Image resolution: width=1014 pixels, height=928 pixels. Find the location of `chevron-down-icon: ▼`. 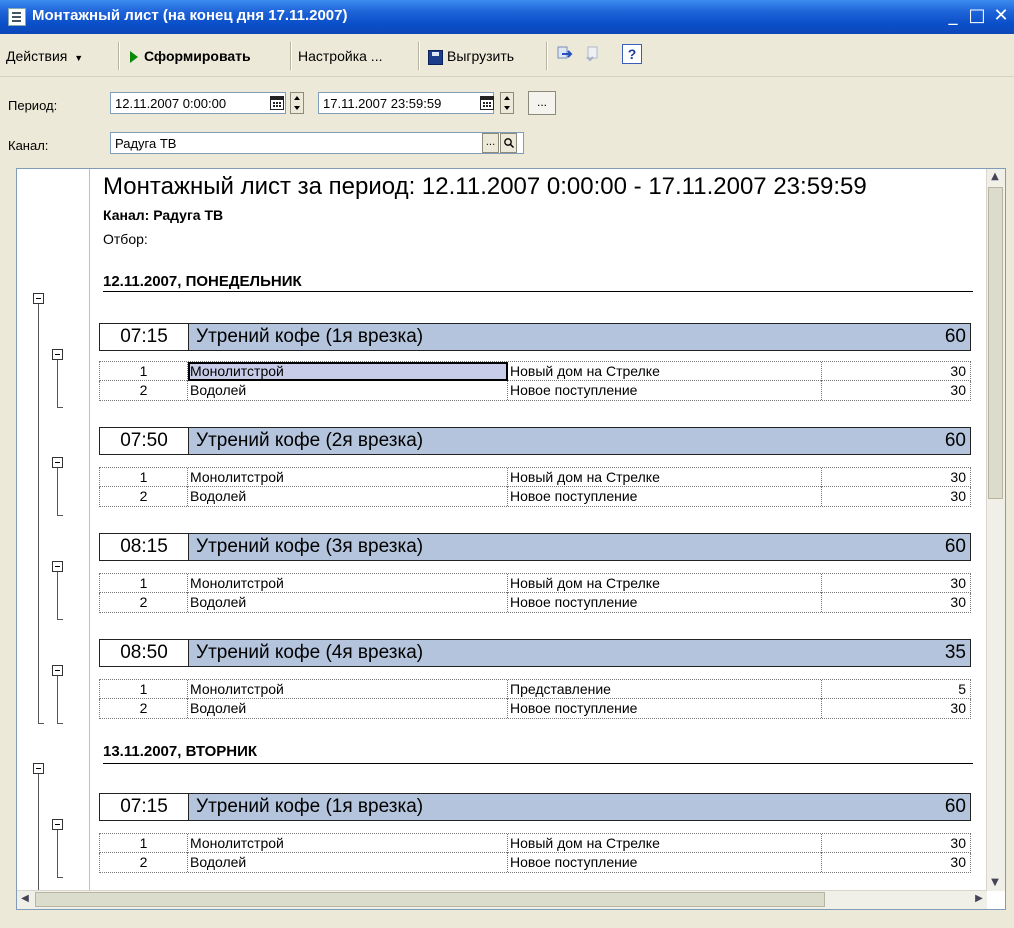

chevron-down-icon: ▼ is located at coordinates (79, 58).